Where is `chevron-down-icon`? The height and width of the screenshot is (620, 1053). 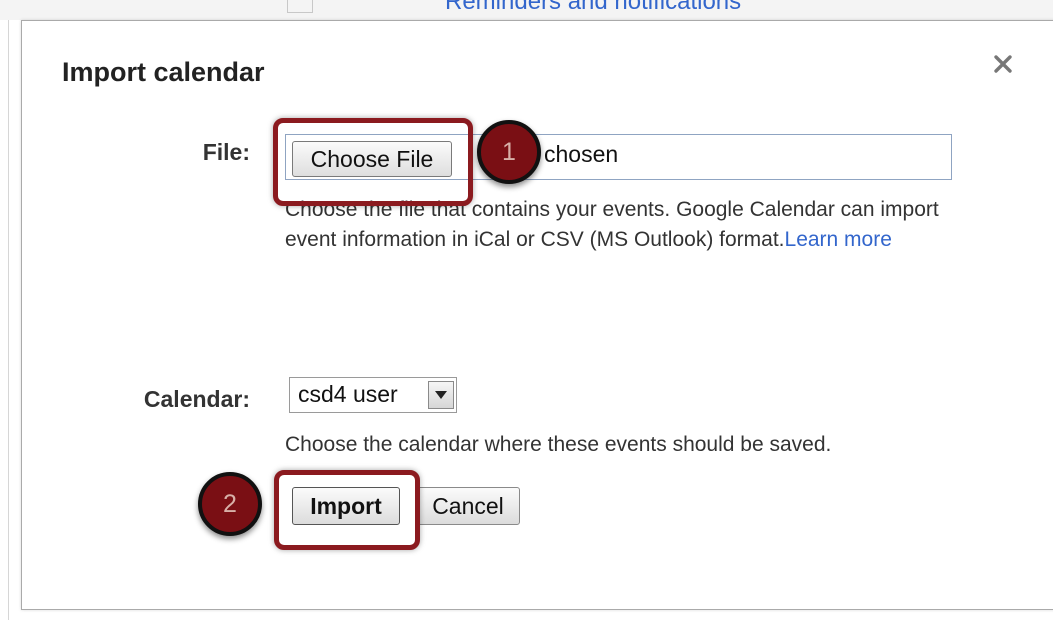
chevron-down-icon is located at coordinates (441, 395).